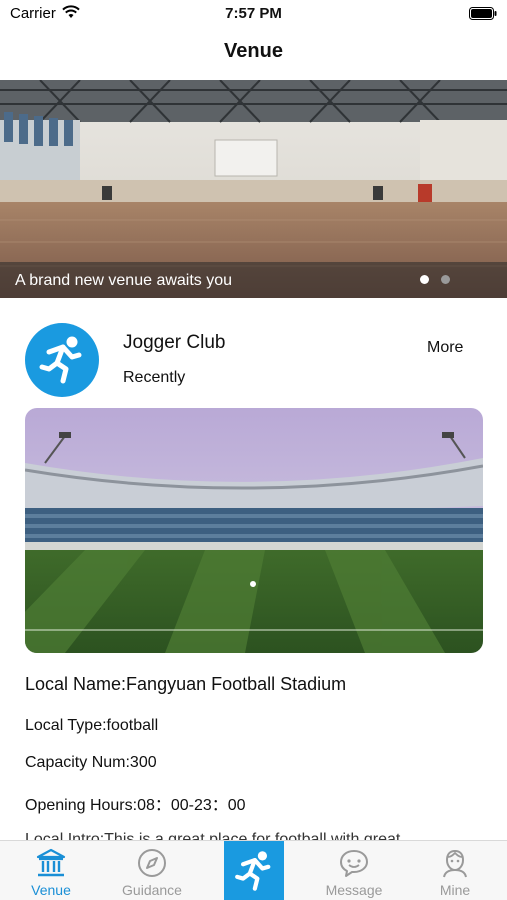  Describe the element at coordinates (483, 13) in the screenshot. I see `battery-icon` at that location.